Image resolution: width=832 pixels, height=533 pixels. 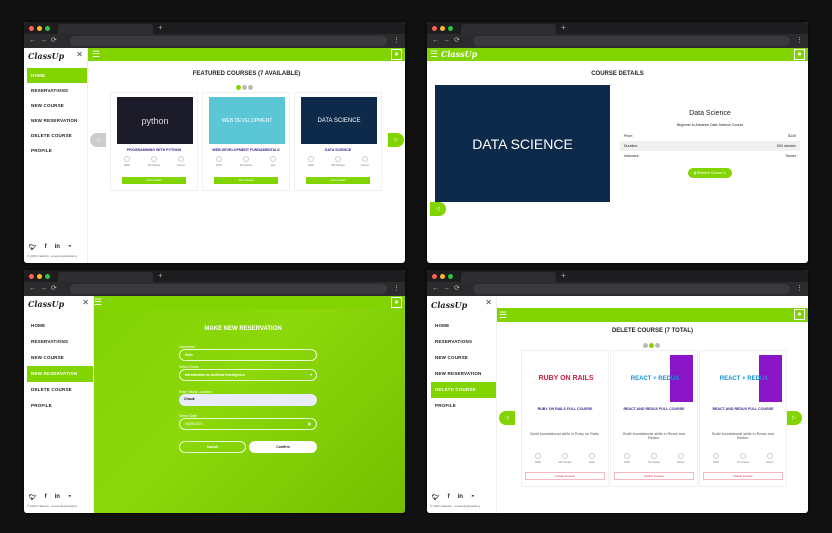 I want to click on back-arrow-button: ◁, so click(x=438, y=209).